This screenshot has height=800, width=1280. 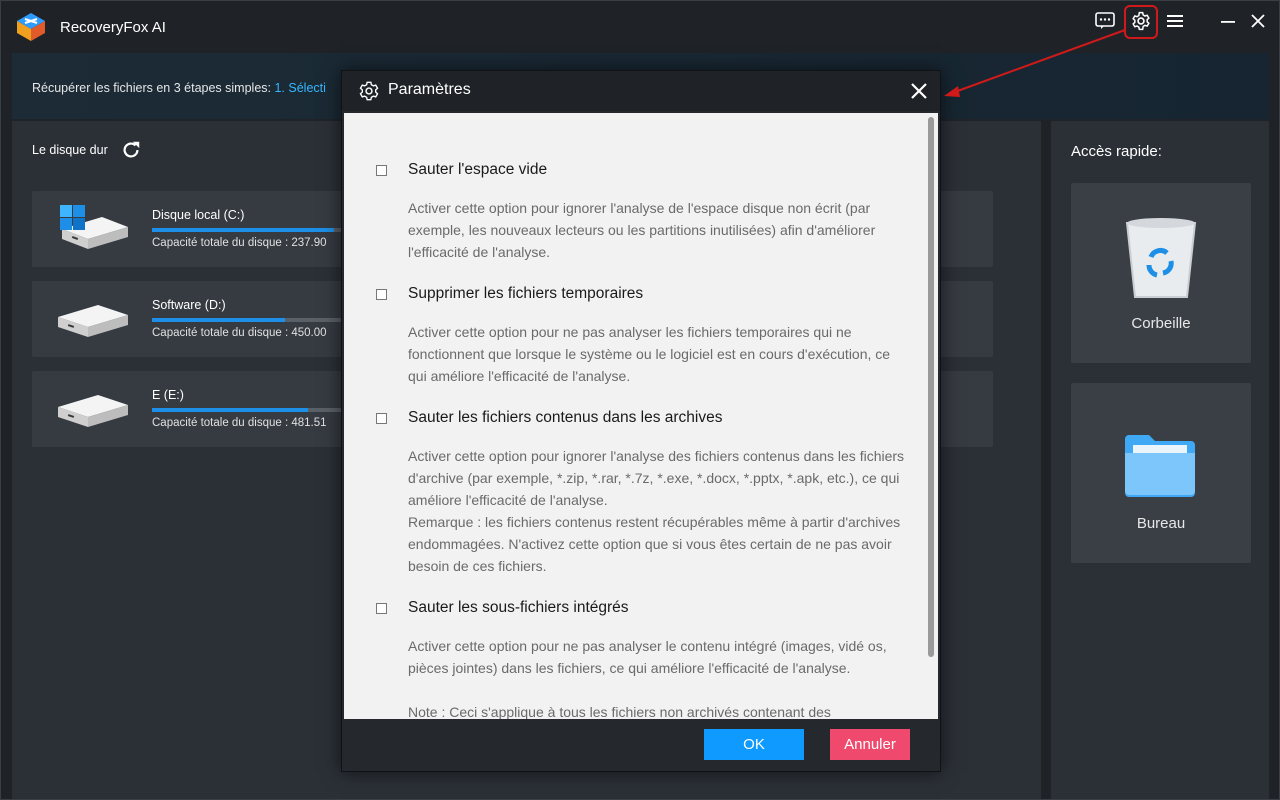 What do you see at coordinates (478, 169) in the screenshot?
I see `option-title: Sauter l'espace vide` at bounding box center [478, 169].